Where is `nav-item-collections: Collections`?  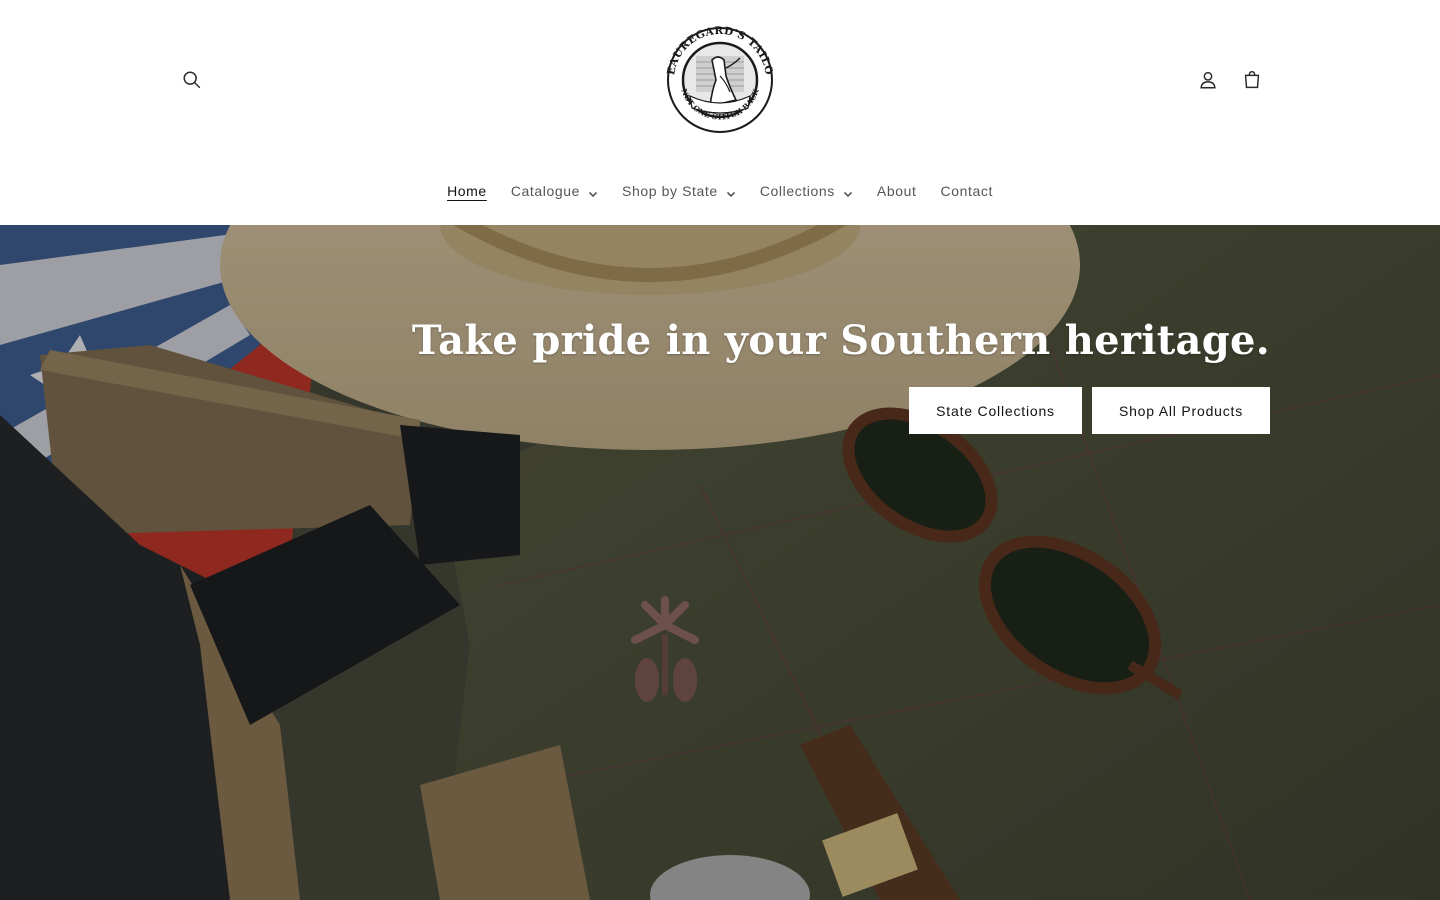
nav-item-collections: Collections is located at coordinates (806, 191).